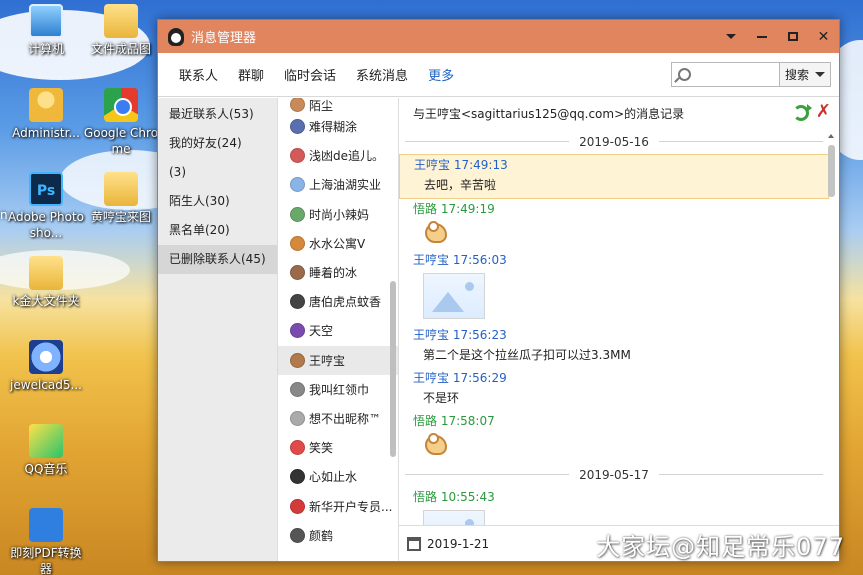 The image size is (863, 575). I want to click on message-item: 悟路 17:58:07, so click(614, 436).